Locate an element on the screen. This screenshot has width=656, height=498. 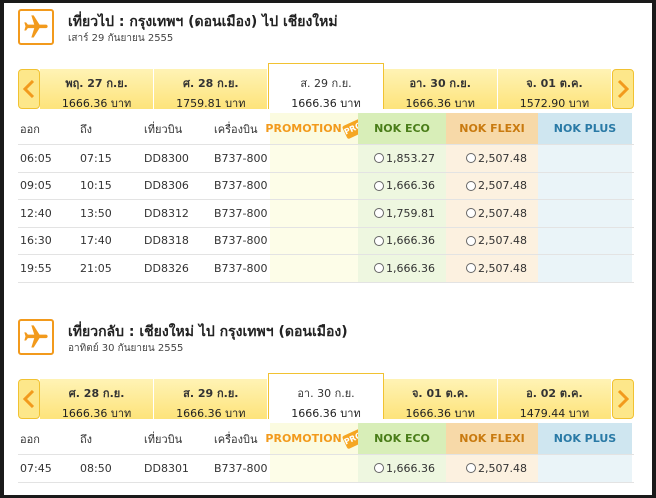
nok-eco-fare: 1,853.27 is located at coordinates (402, 158).